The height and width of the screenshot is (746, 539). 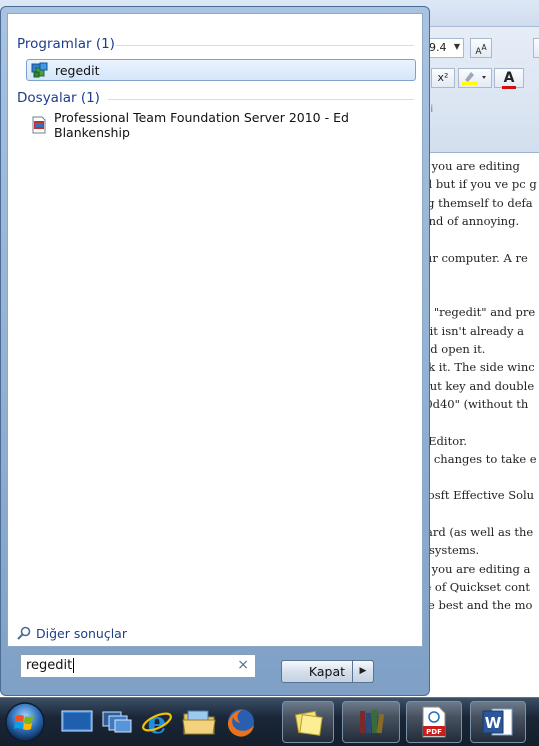 I want to click on shutdown-label: Kapat, so click(x=327, y=671).